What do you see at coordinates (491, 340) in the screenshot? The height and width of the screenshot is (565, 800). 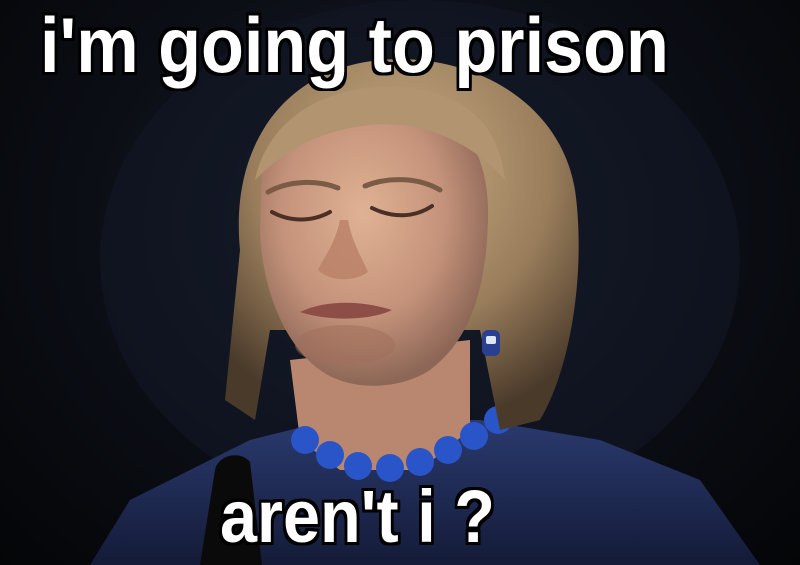 I see `earring-detail` at bounding box center [491, 340].